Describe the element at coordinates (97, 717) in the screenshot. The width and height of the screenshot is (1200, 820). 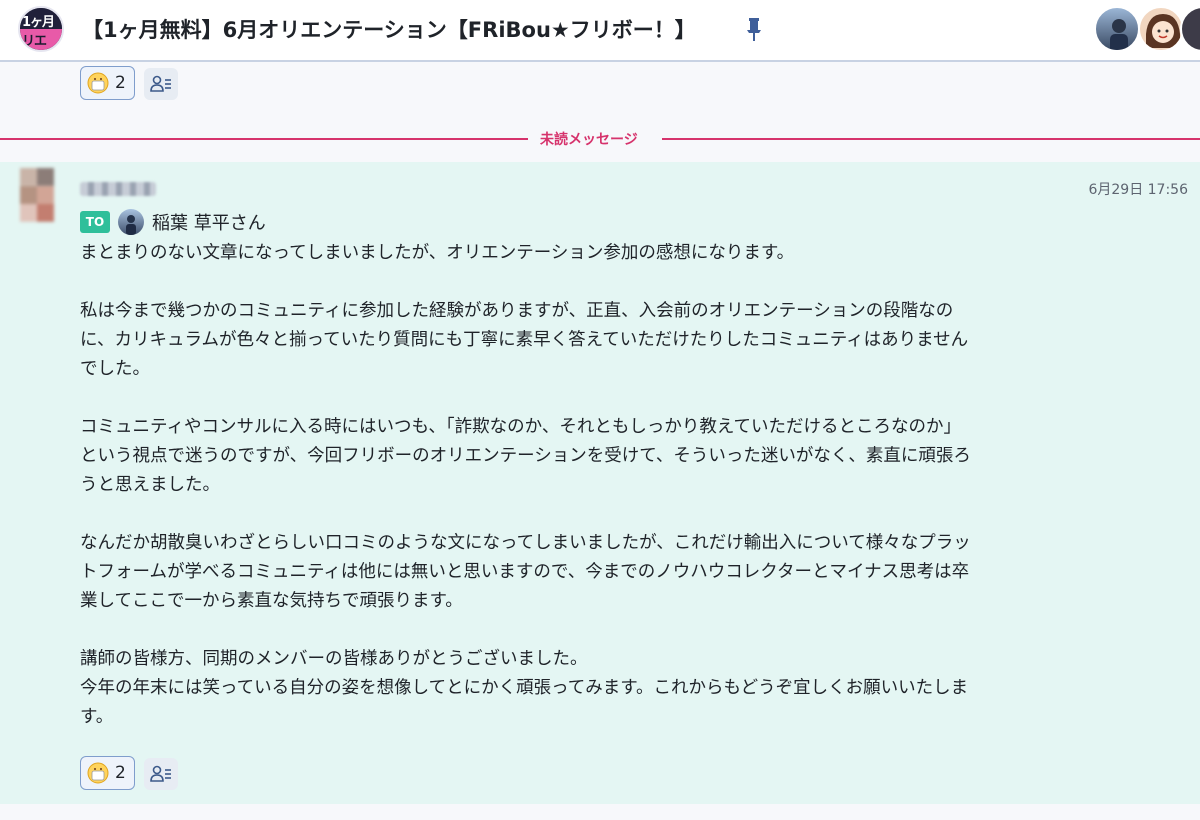
I see `message-line: す。` at that location.